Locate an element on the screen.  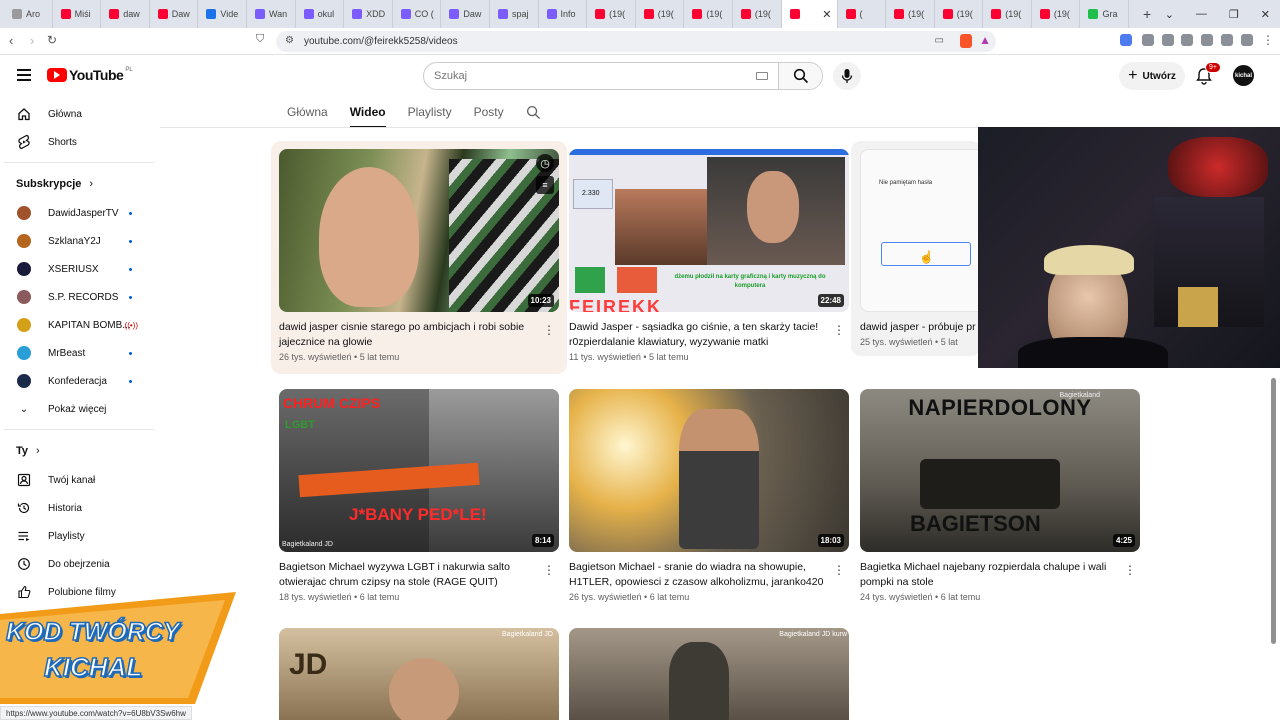
back-icon: ‹ is located at coordinates (11, 40).